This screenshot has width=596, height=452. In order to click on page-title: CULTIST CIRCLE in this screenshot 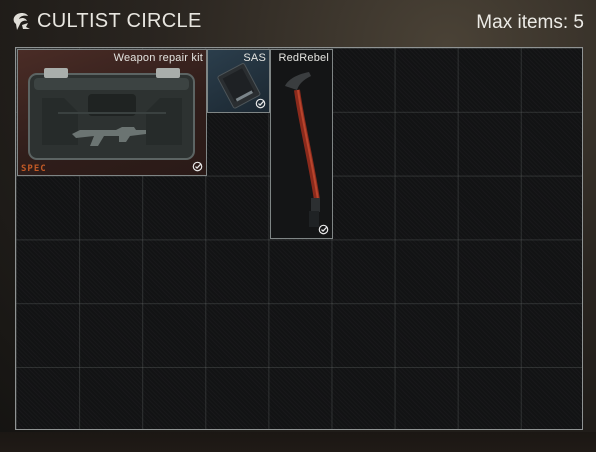, I will do `click(119, 21)`.